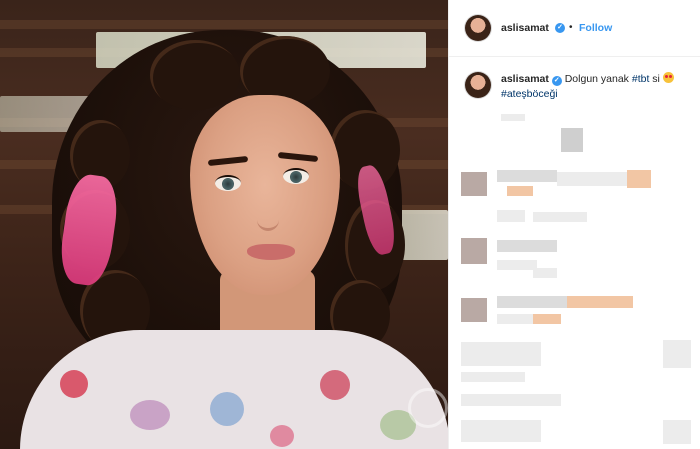  What do you see at coordinates (228, 183) in the screenshot?
I see `left-eye` at bounding box center [228, 183].